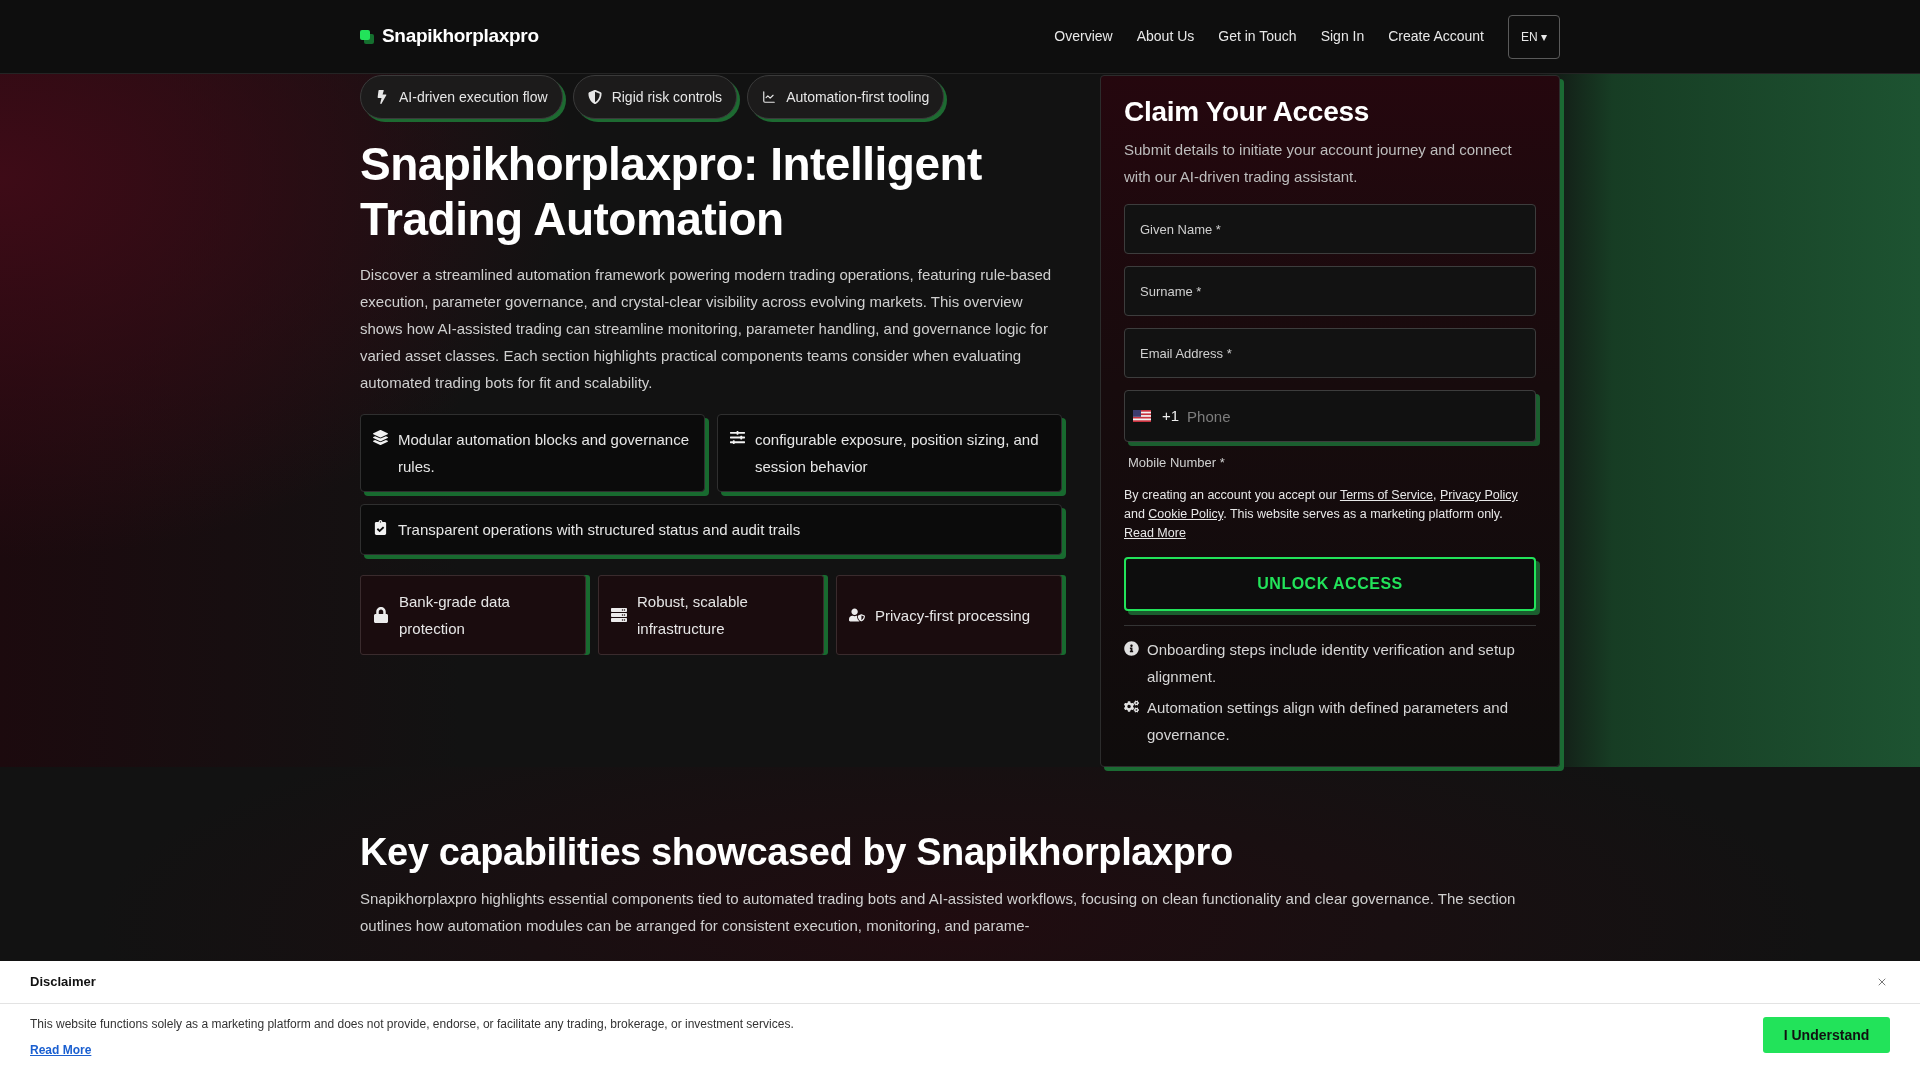 This screenshot has height=1080, width=1920. What do you see at coordinates (1331, 663) in the screenshot?
I see `note-text: Onboarding steps include identity verification and setup alignment.` at bounding box center [1331, 663].